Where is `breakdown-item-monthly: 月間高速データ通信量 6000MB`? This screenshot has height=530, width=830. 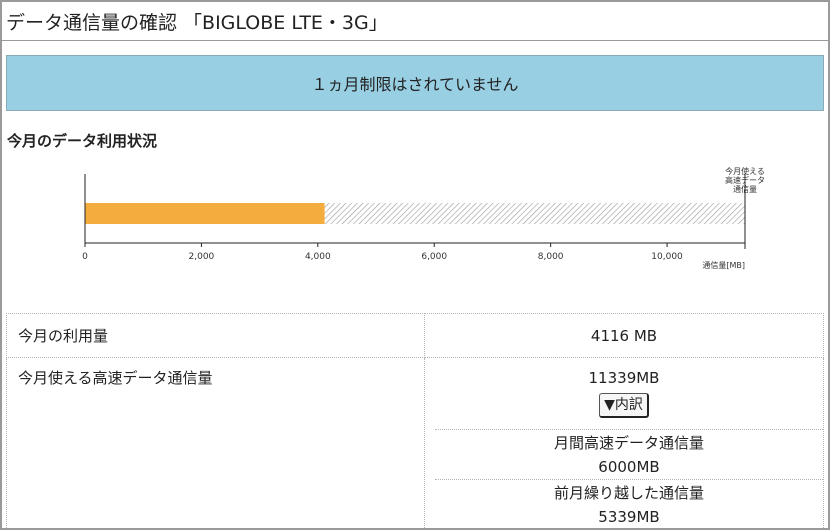
breakdown-item-monthly: 月間高速データ通信量 6000MB is located at coordinates (629, 454).